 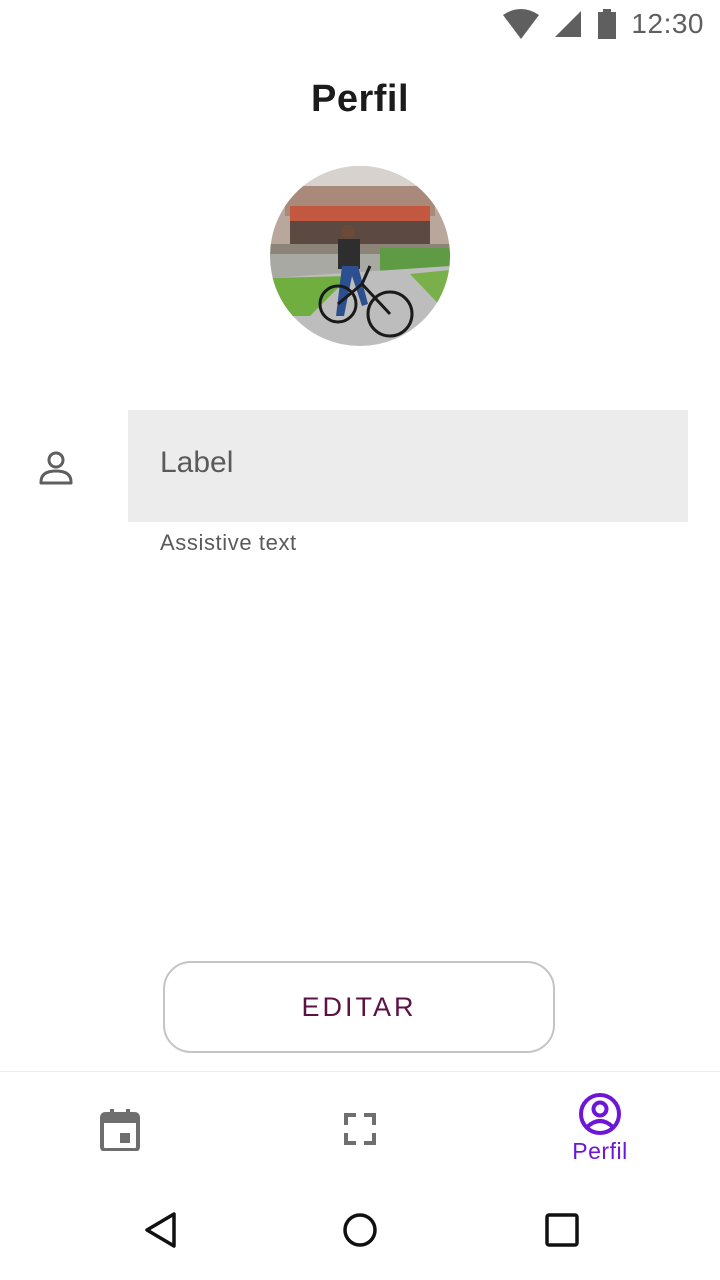 What do you see at coordinates (360, 1230) in the screenshot?
I see `home-icon` at bounding box center [360, 1230].